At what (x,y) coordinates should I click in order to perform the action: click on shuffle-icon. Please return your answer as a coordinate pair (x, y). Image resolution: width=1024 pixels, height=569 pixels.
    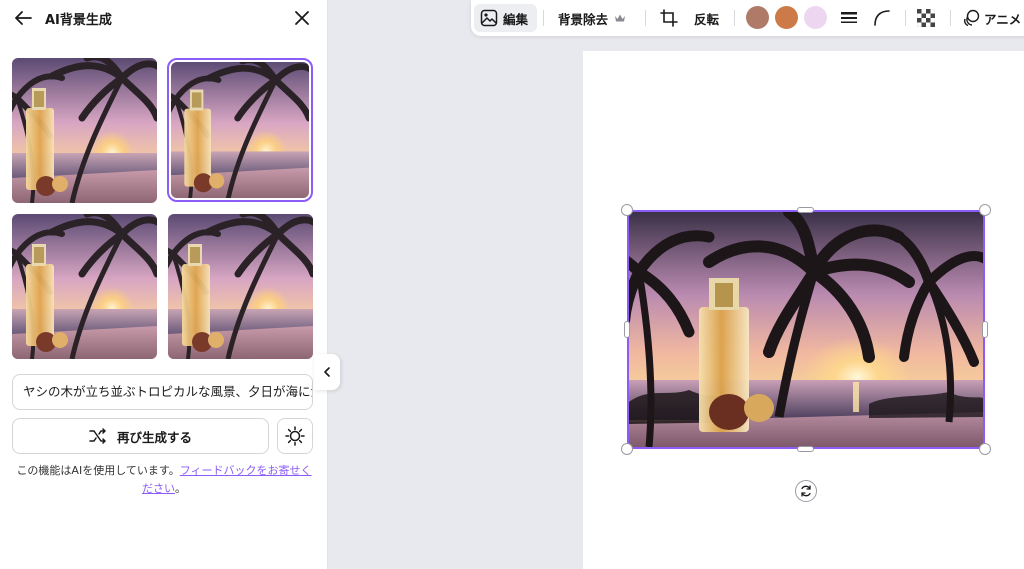
    Looking at the image, I should click on (97, 436).